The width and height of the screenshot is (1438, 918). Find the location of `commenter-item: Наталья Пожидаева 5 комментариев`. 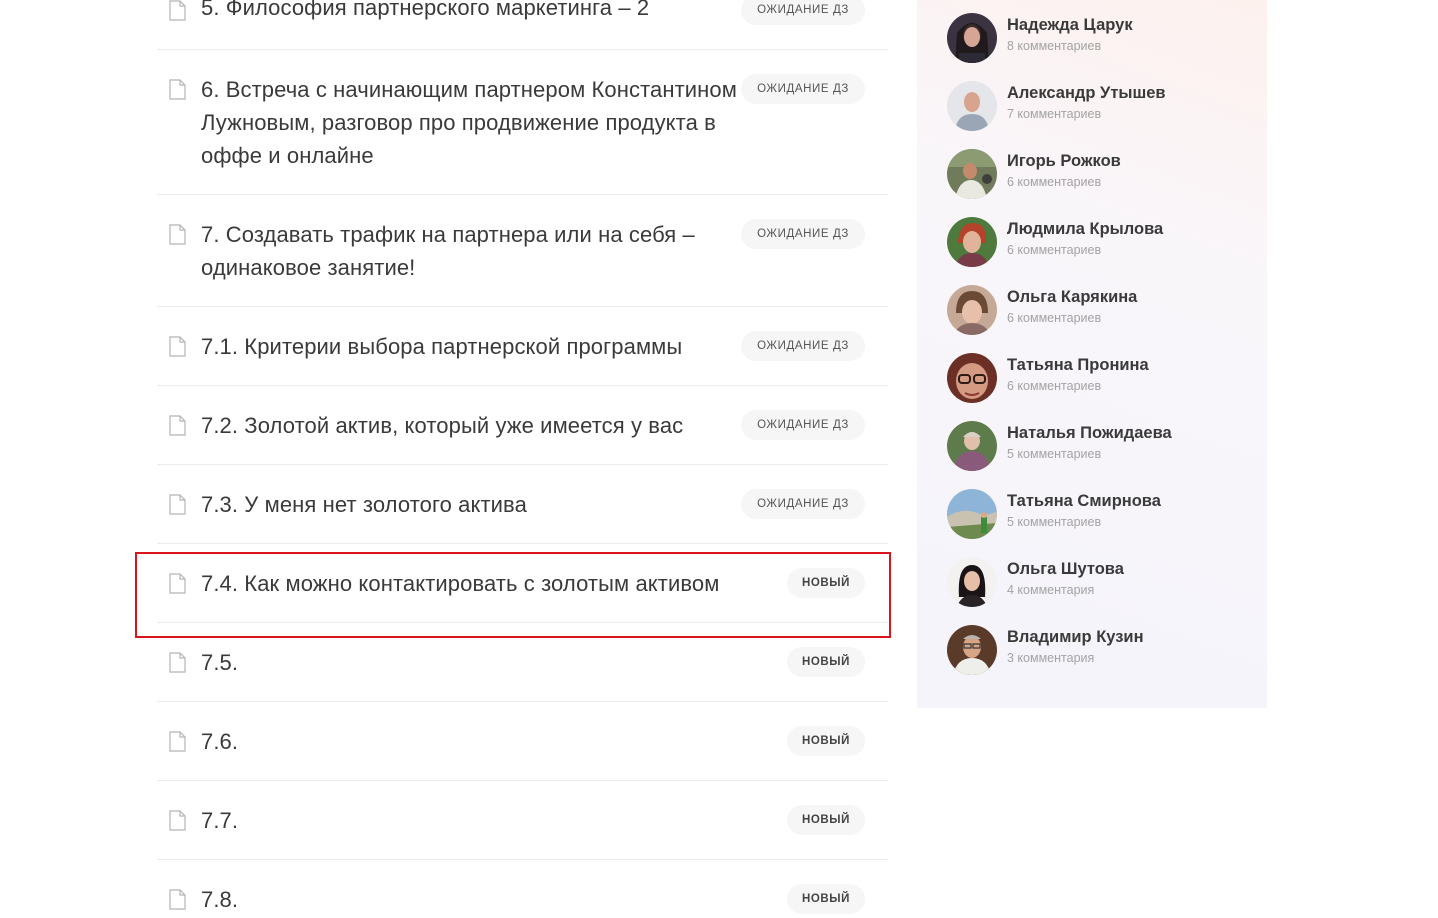

commenter-item: Наталья Пожидаева 5 комментариев is located at coordinates (1097, 447).